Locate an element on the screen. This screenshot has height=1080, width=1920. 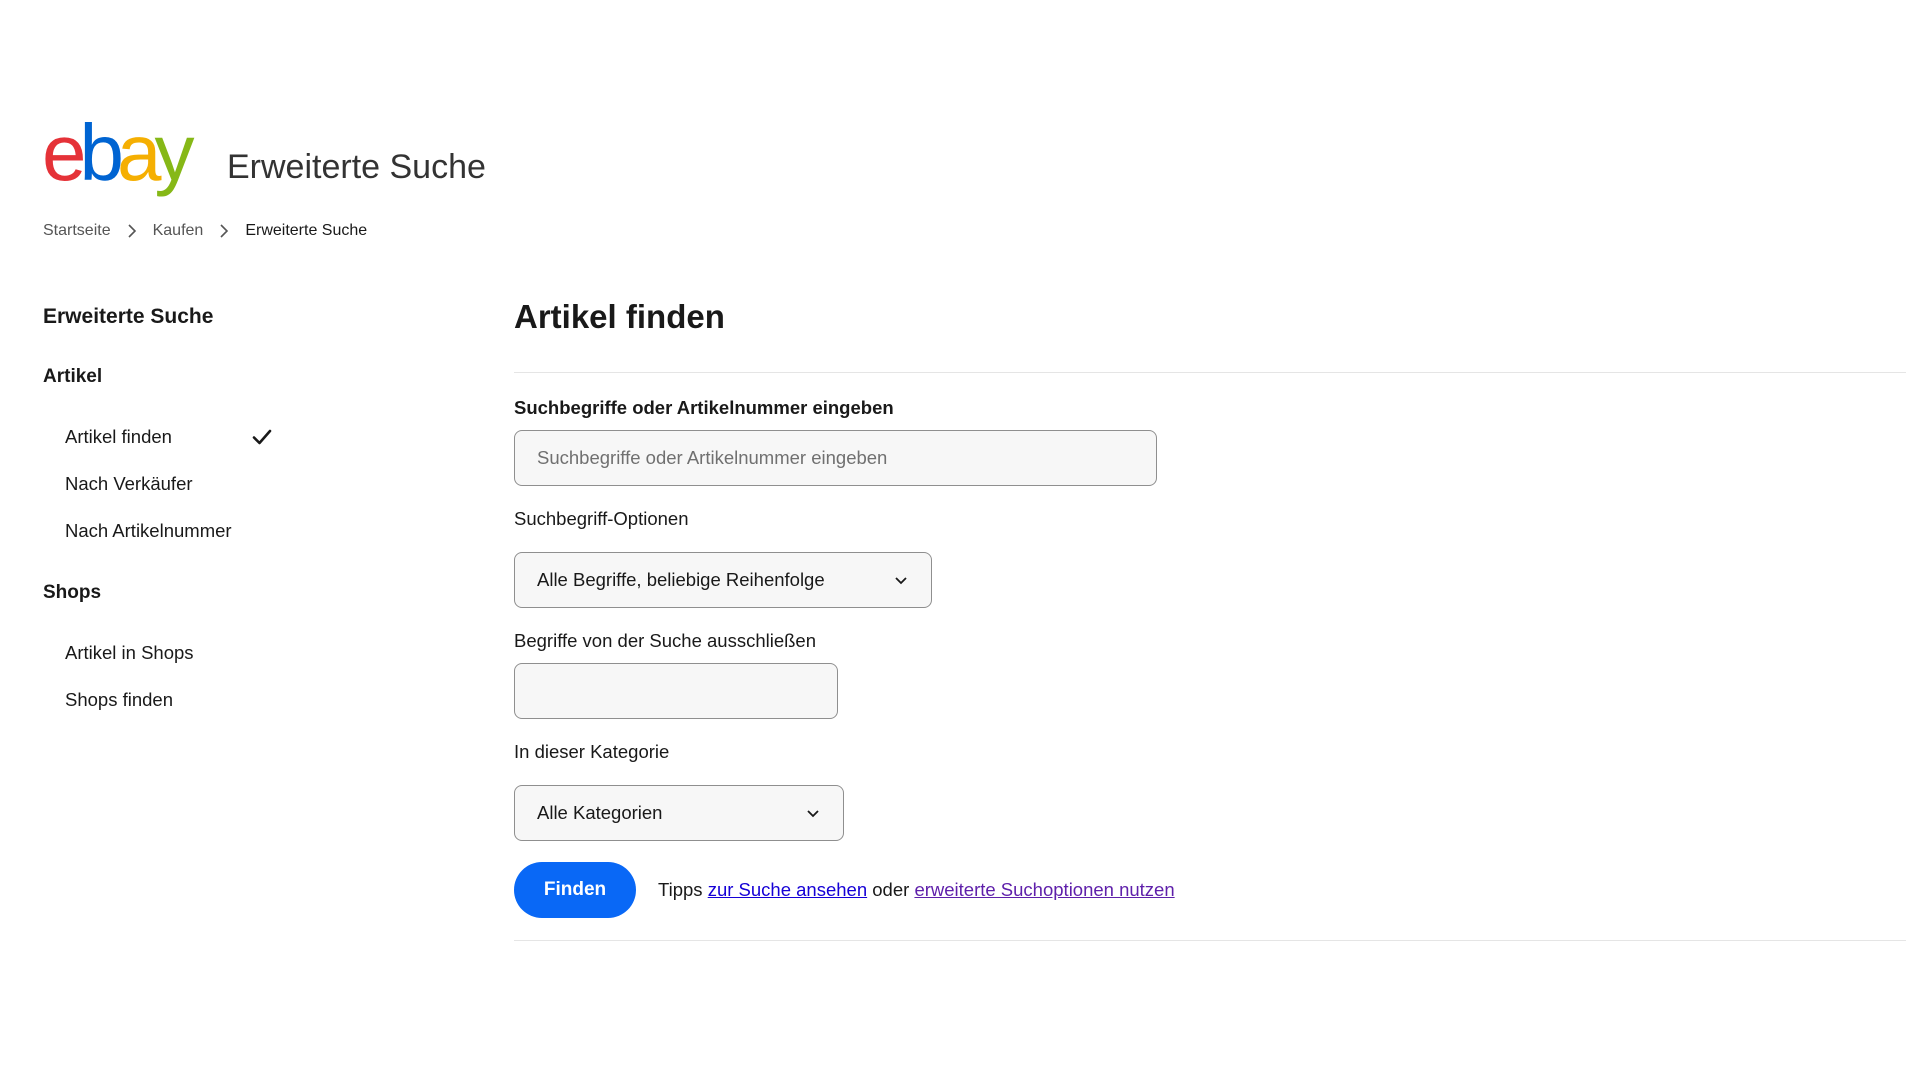
keywords-label: Suchbegriffe oder Artikelnummer eingeben is located at coordinates (704, 407).